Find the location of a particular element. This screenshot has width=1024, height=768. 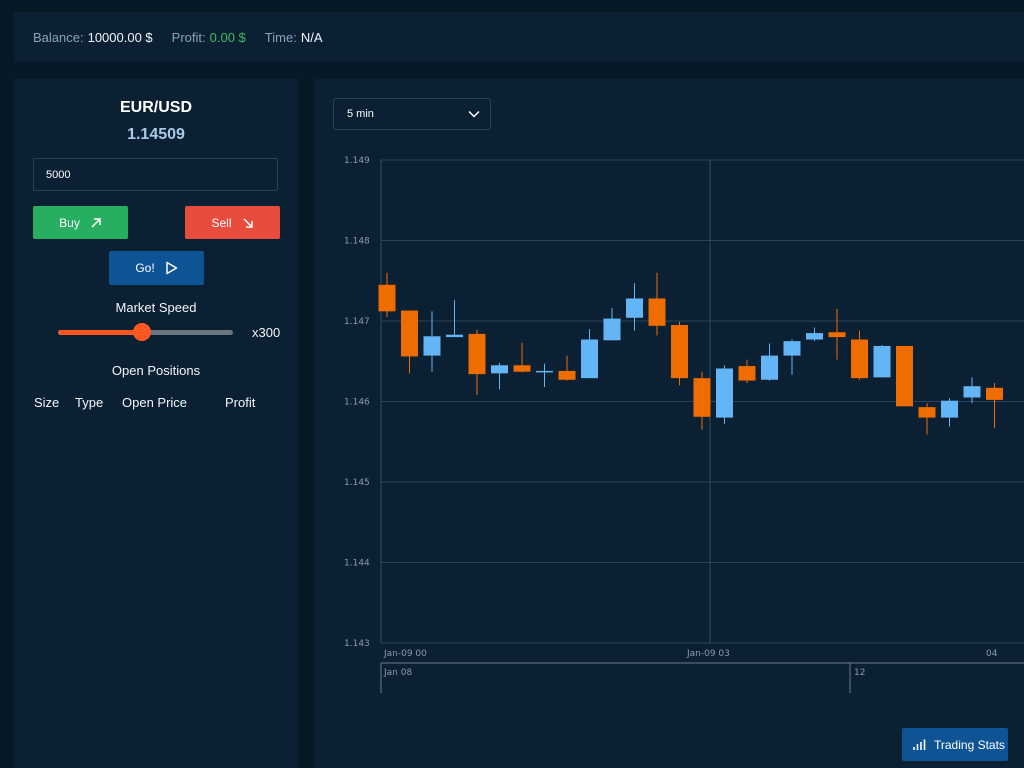

open-positions-title: Open Positions is located at coordinates (156, 370).